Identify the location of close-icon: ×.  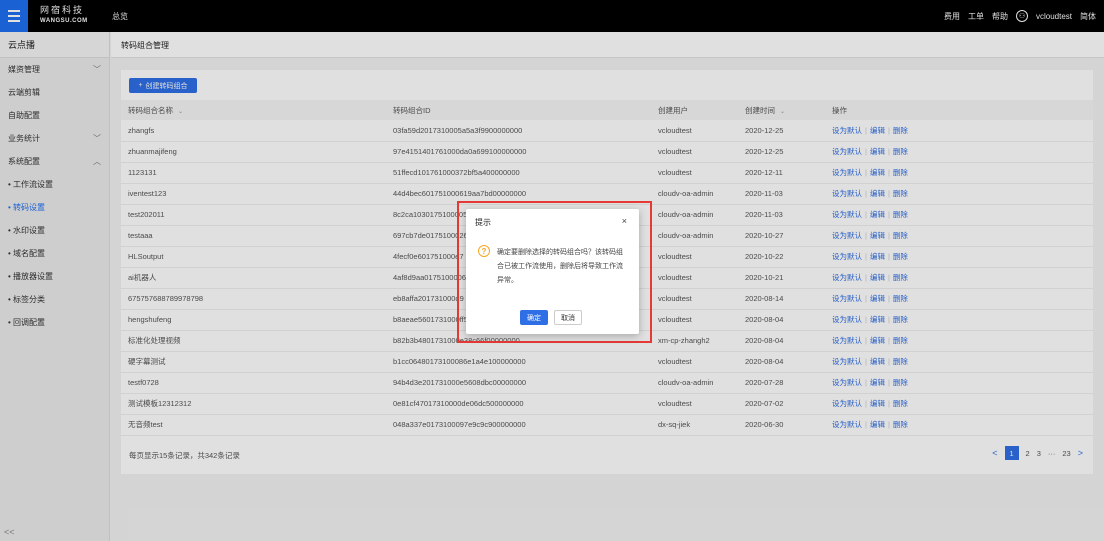
(624, 221).